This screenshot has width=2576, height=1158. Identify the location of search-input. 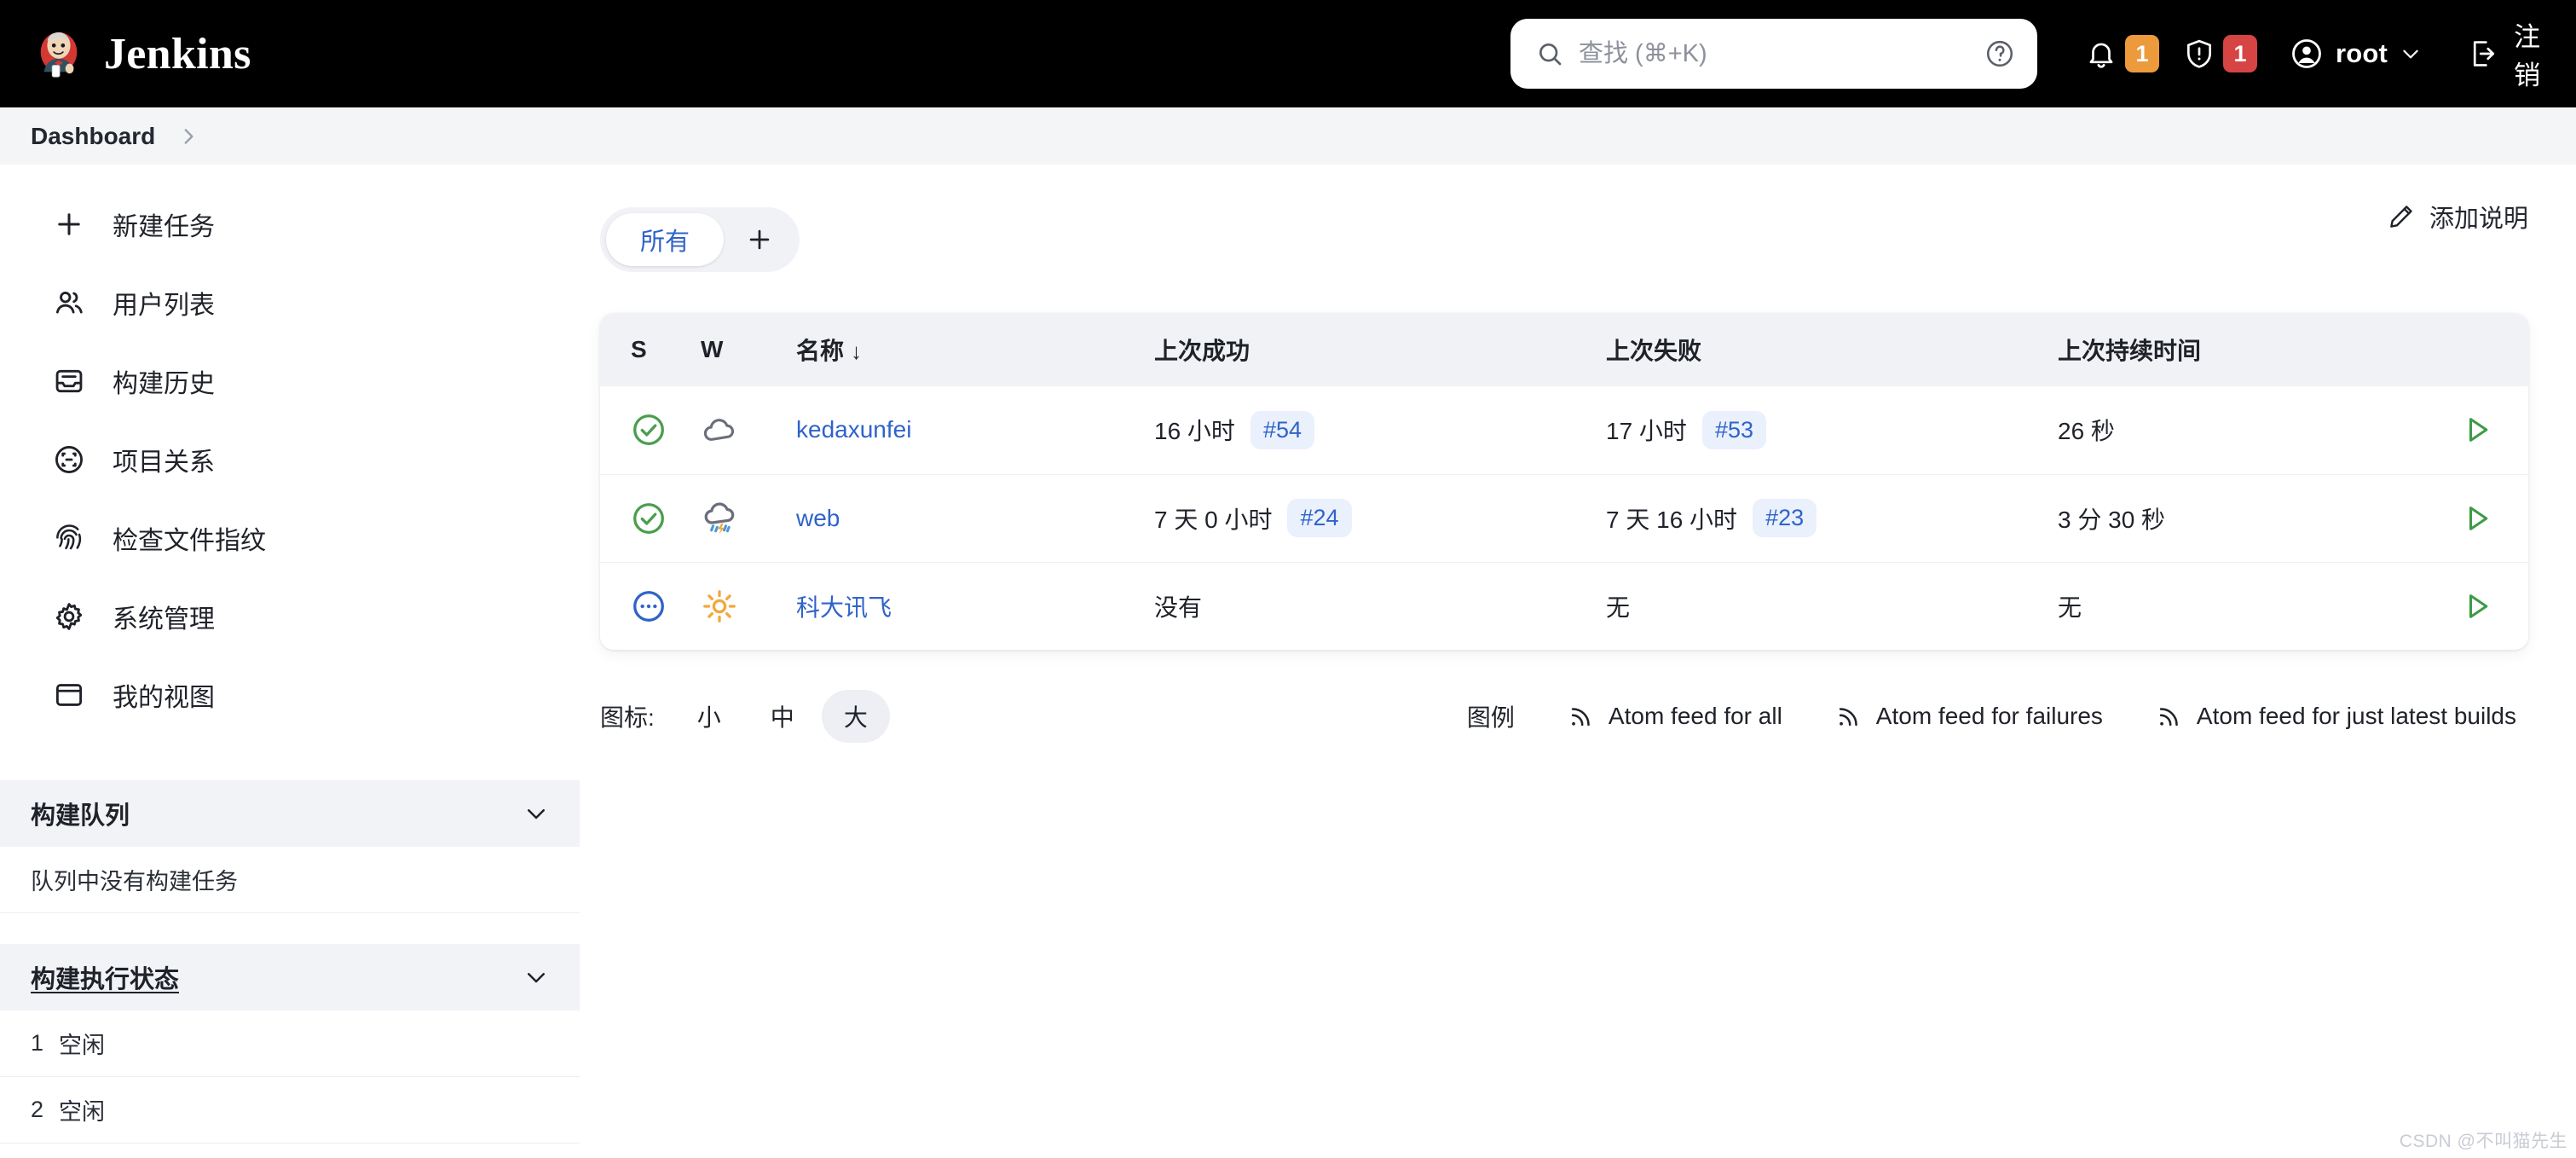
(1774, 53).